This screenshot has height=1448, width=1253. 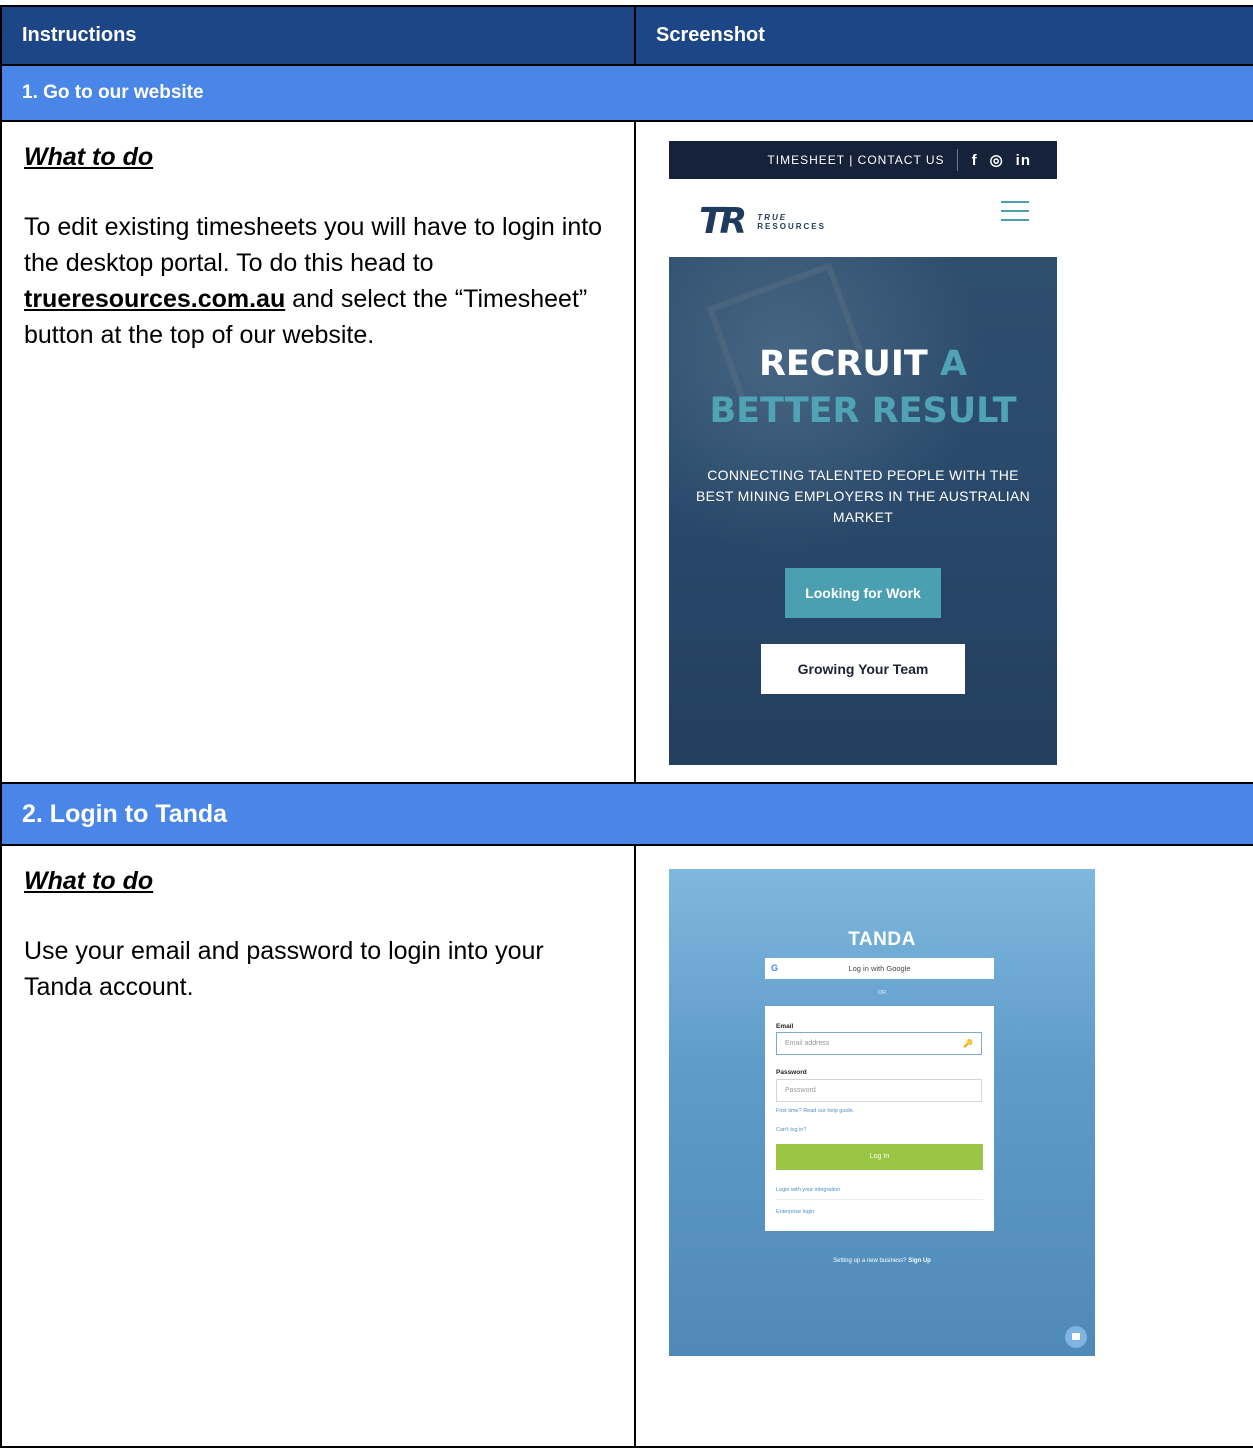 What do you see at coordinates (882, 993) in the screenshot?
I see `or-divider: OR` at bounding box center [882, 993].